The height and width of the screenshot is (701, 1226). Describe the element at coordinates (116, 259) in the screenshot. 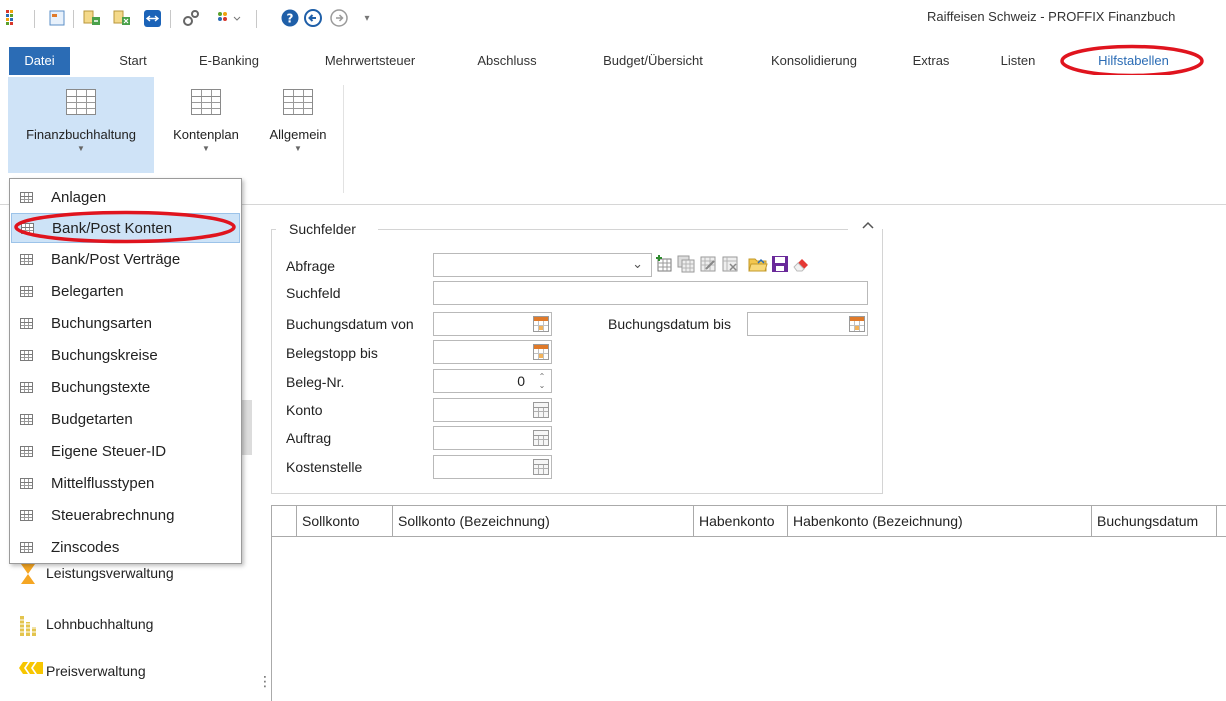

I see `menu-item-label: Bank/Post Verträge` at that location.